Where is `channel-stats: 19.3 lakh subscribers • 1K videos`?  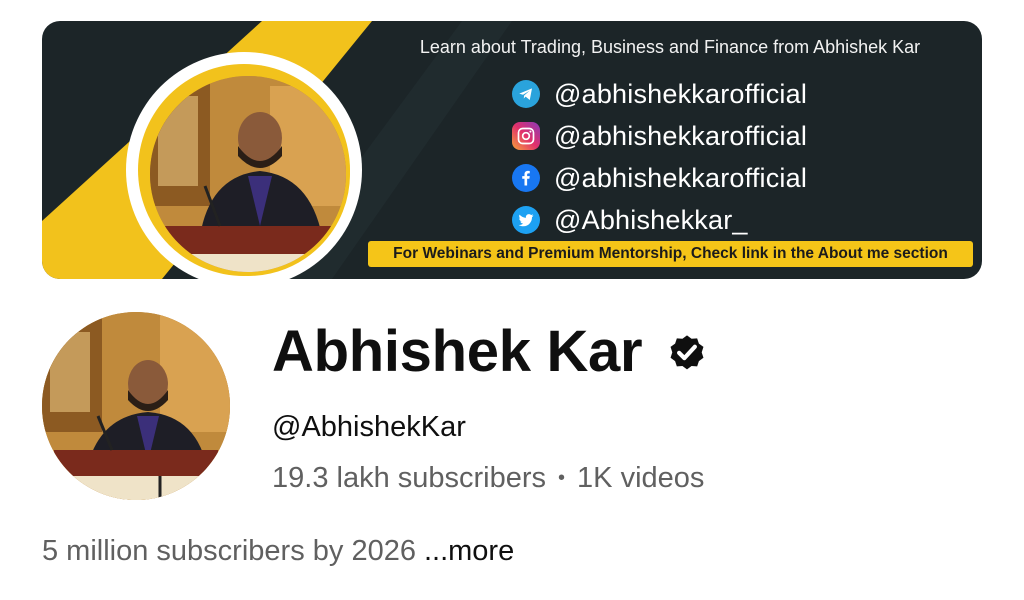
channel-stats: 19.3 lakh subscribers • 1K videos is located at coordinates (488, 478).